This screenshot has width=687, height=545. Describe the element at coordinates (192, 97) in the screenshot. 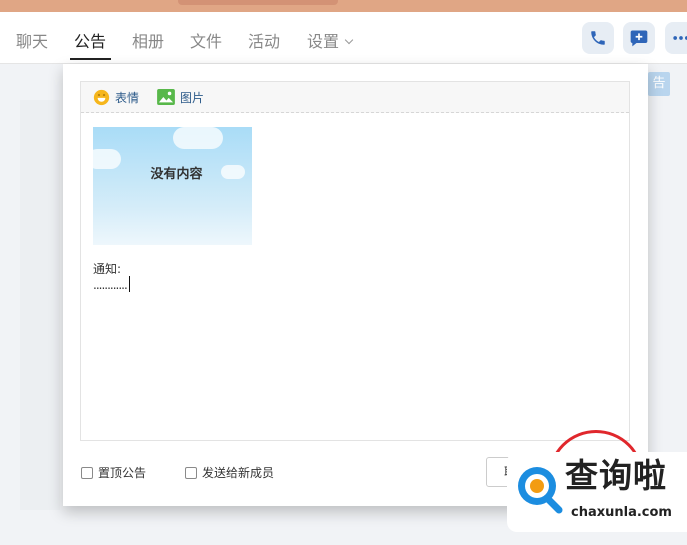

I see `image-label: 图片` at that location.